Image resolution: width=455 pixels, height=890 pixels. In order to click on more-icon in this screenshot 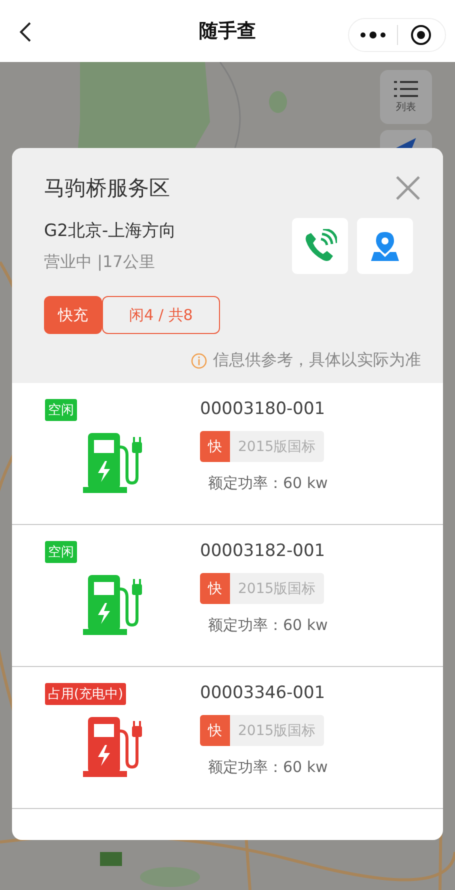, I will do `click(373, 35)`.